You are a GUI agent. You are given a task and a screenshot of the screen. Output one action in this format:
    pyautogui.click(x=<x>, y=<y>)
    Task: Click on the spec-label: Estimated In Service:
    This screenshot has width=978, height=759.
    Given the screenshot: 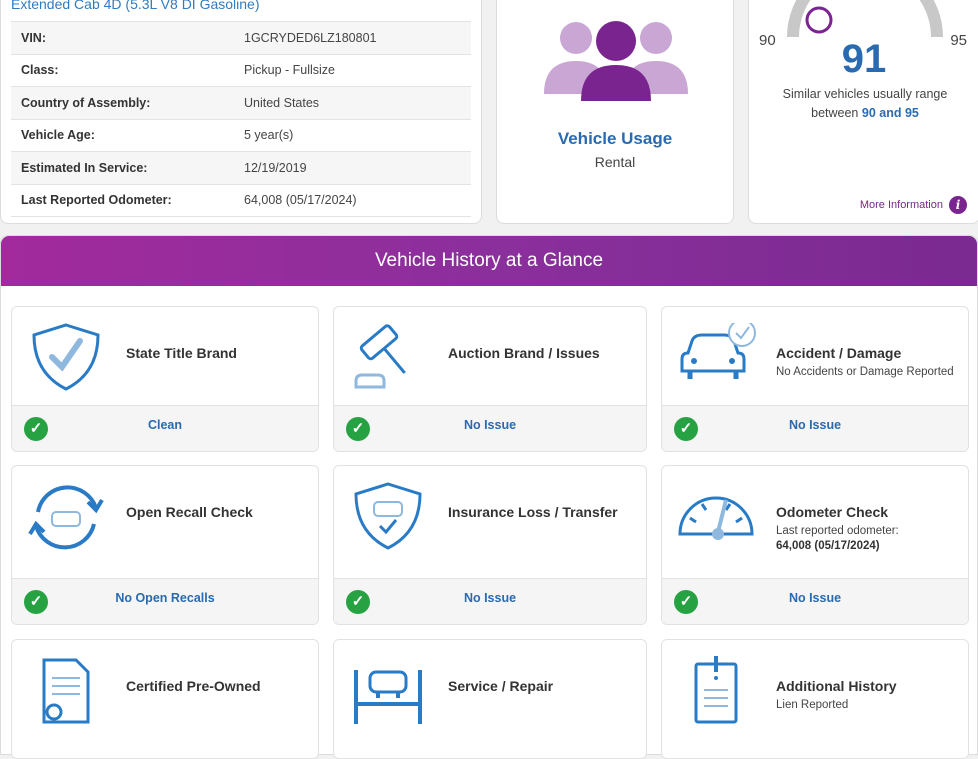 What is the action you would take?
    pyautogui.click(x=84, y=167)
    